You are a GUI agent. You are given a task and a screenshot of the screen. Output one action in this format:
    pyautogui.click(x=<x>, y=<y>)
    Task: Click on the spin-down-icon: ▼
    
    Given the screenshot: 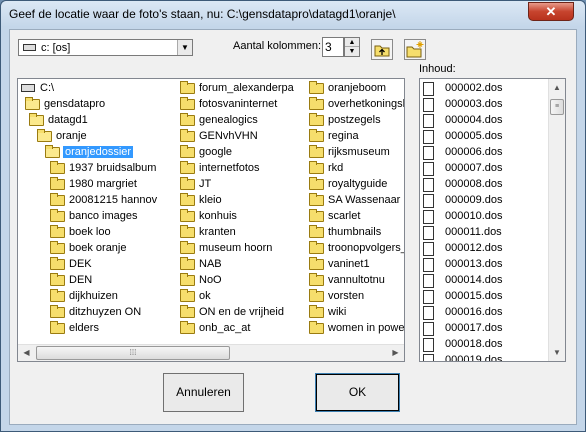 What is the action you would take?
    pyautogui.click(x=352, y=51)
    